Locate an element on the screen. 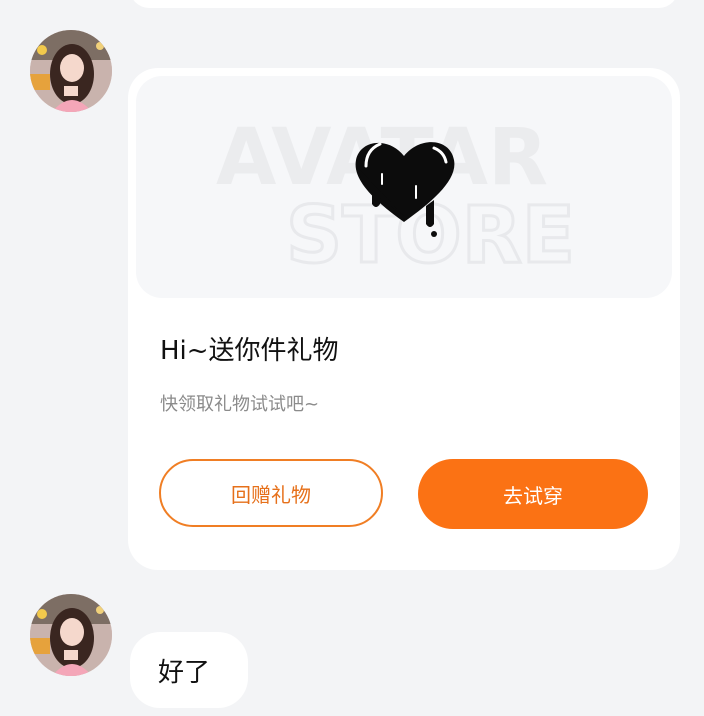 This screenshot has height=716, width=704. previous-message-bubble is located at coordinates (404, 4).